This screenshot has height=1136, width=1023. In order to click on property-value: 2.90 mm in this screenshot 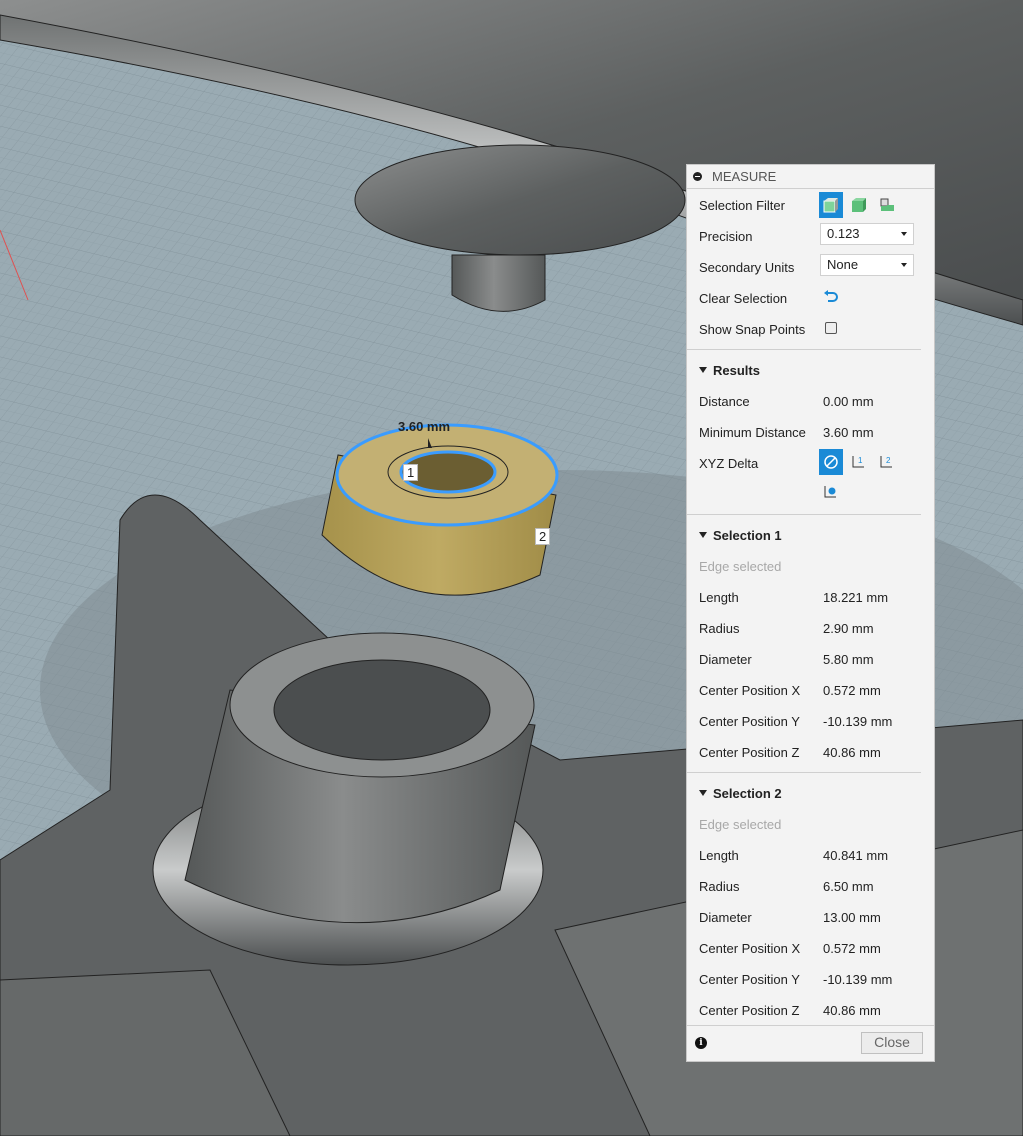, I will do `click(848, 628)`.